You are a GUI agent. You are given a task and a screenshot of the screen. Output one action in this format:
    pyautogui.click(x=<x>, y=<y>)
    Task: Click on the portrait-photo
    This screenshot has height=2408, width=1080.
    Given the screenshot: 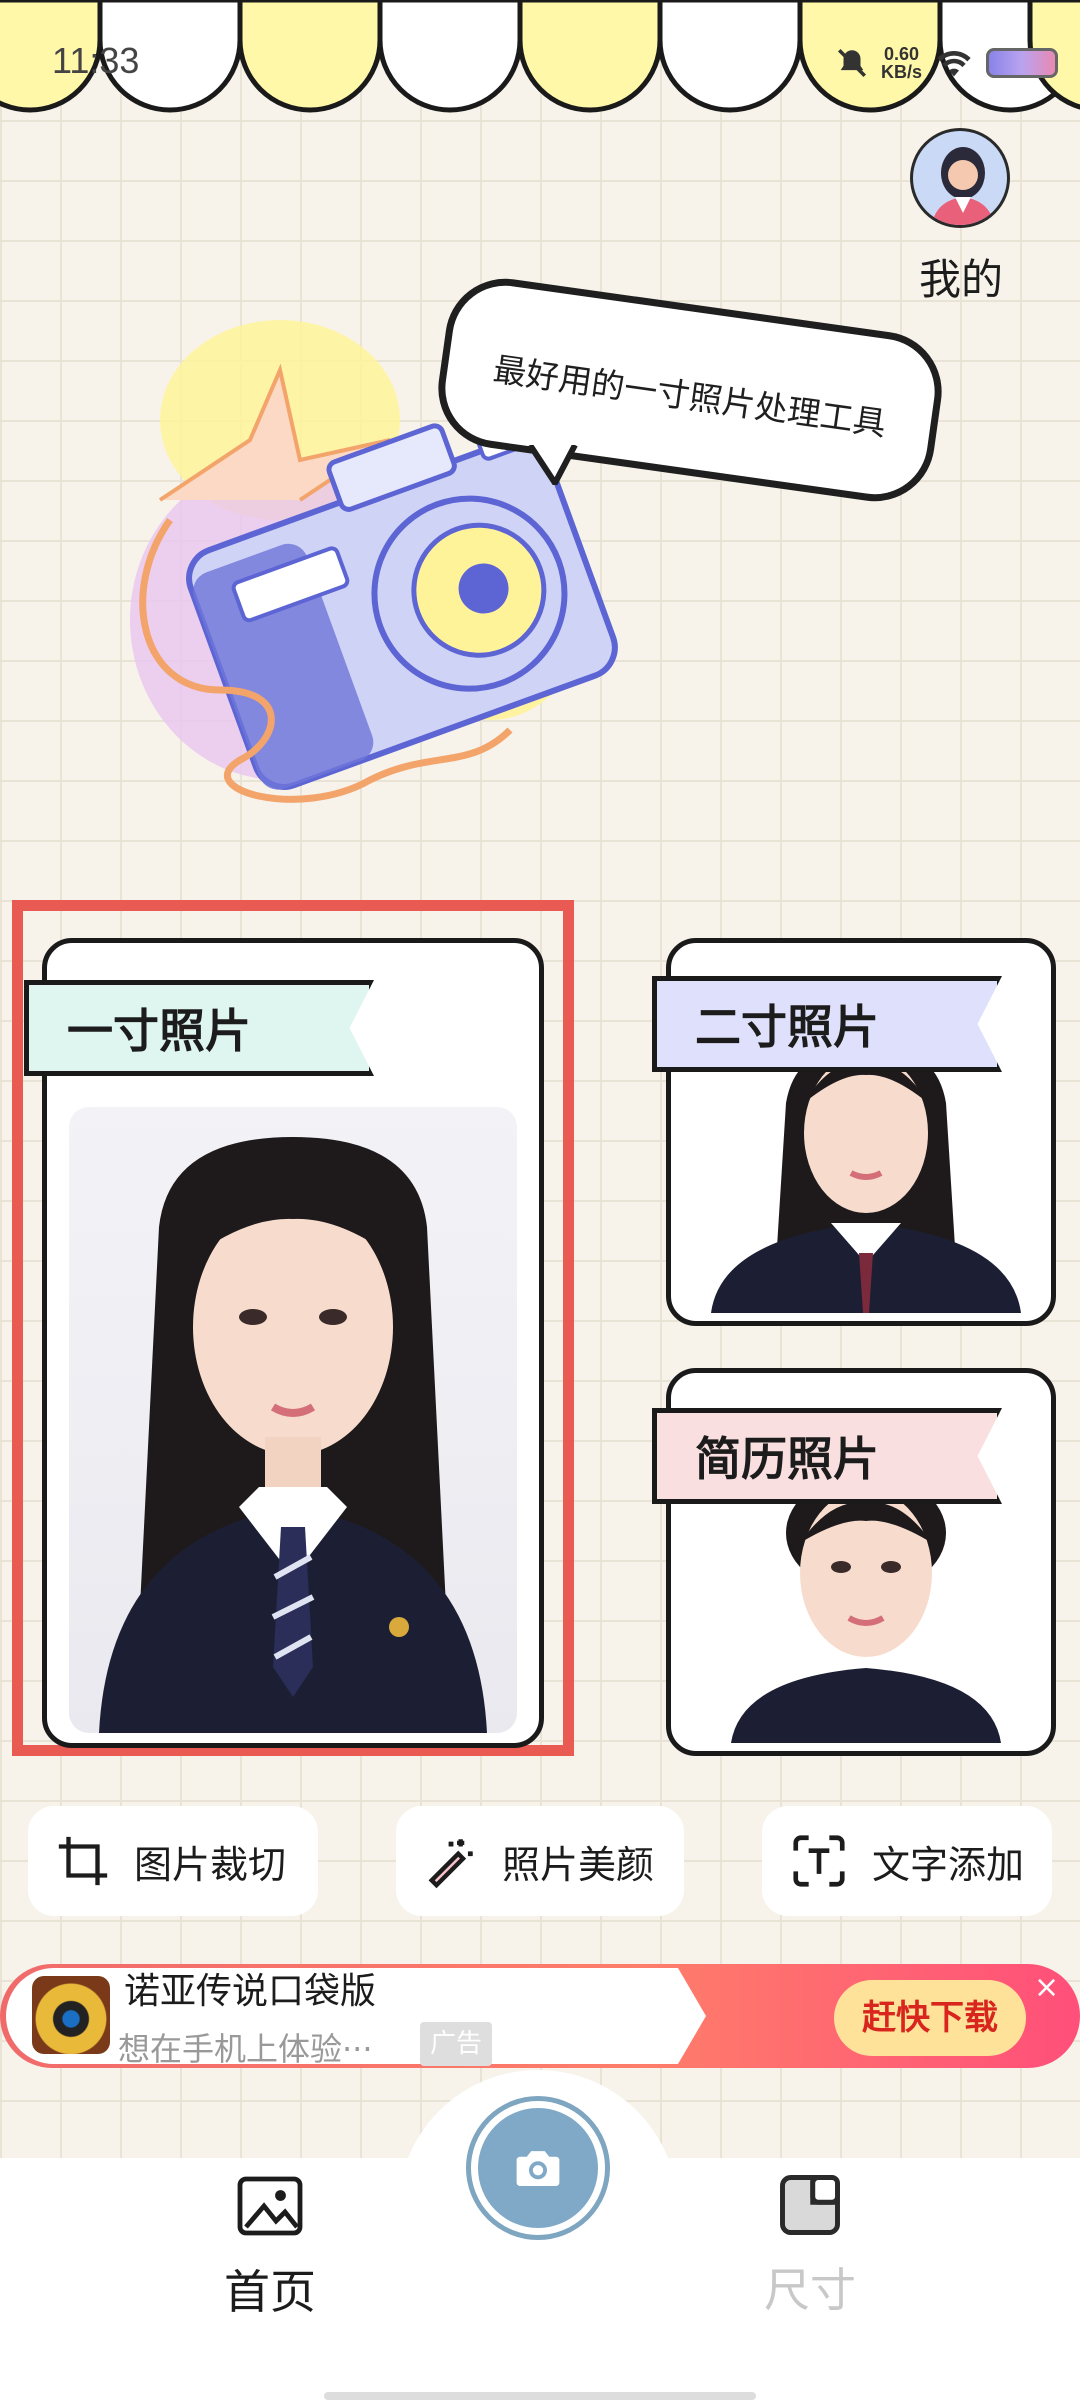 What is the action you would take?
    pyautogui.click(x=293, y=1435)
    